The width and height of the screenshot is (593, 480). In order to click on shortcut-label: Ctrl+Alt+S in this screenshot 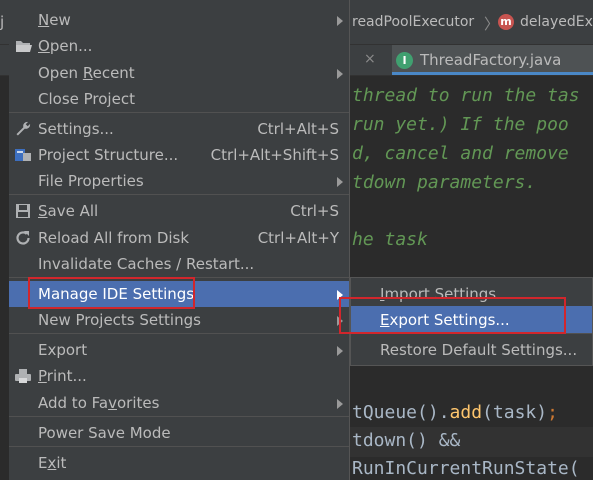, I will do `click(298, 129)`.